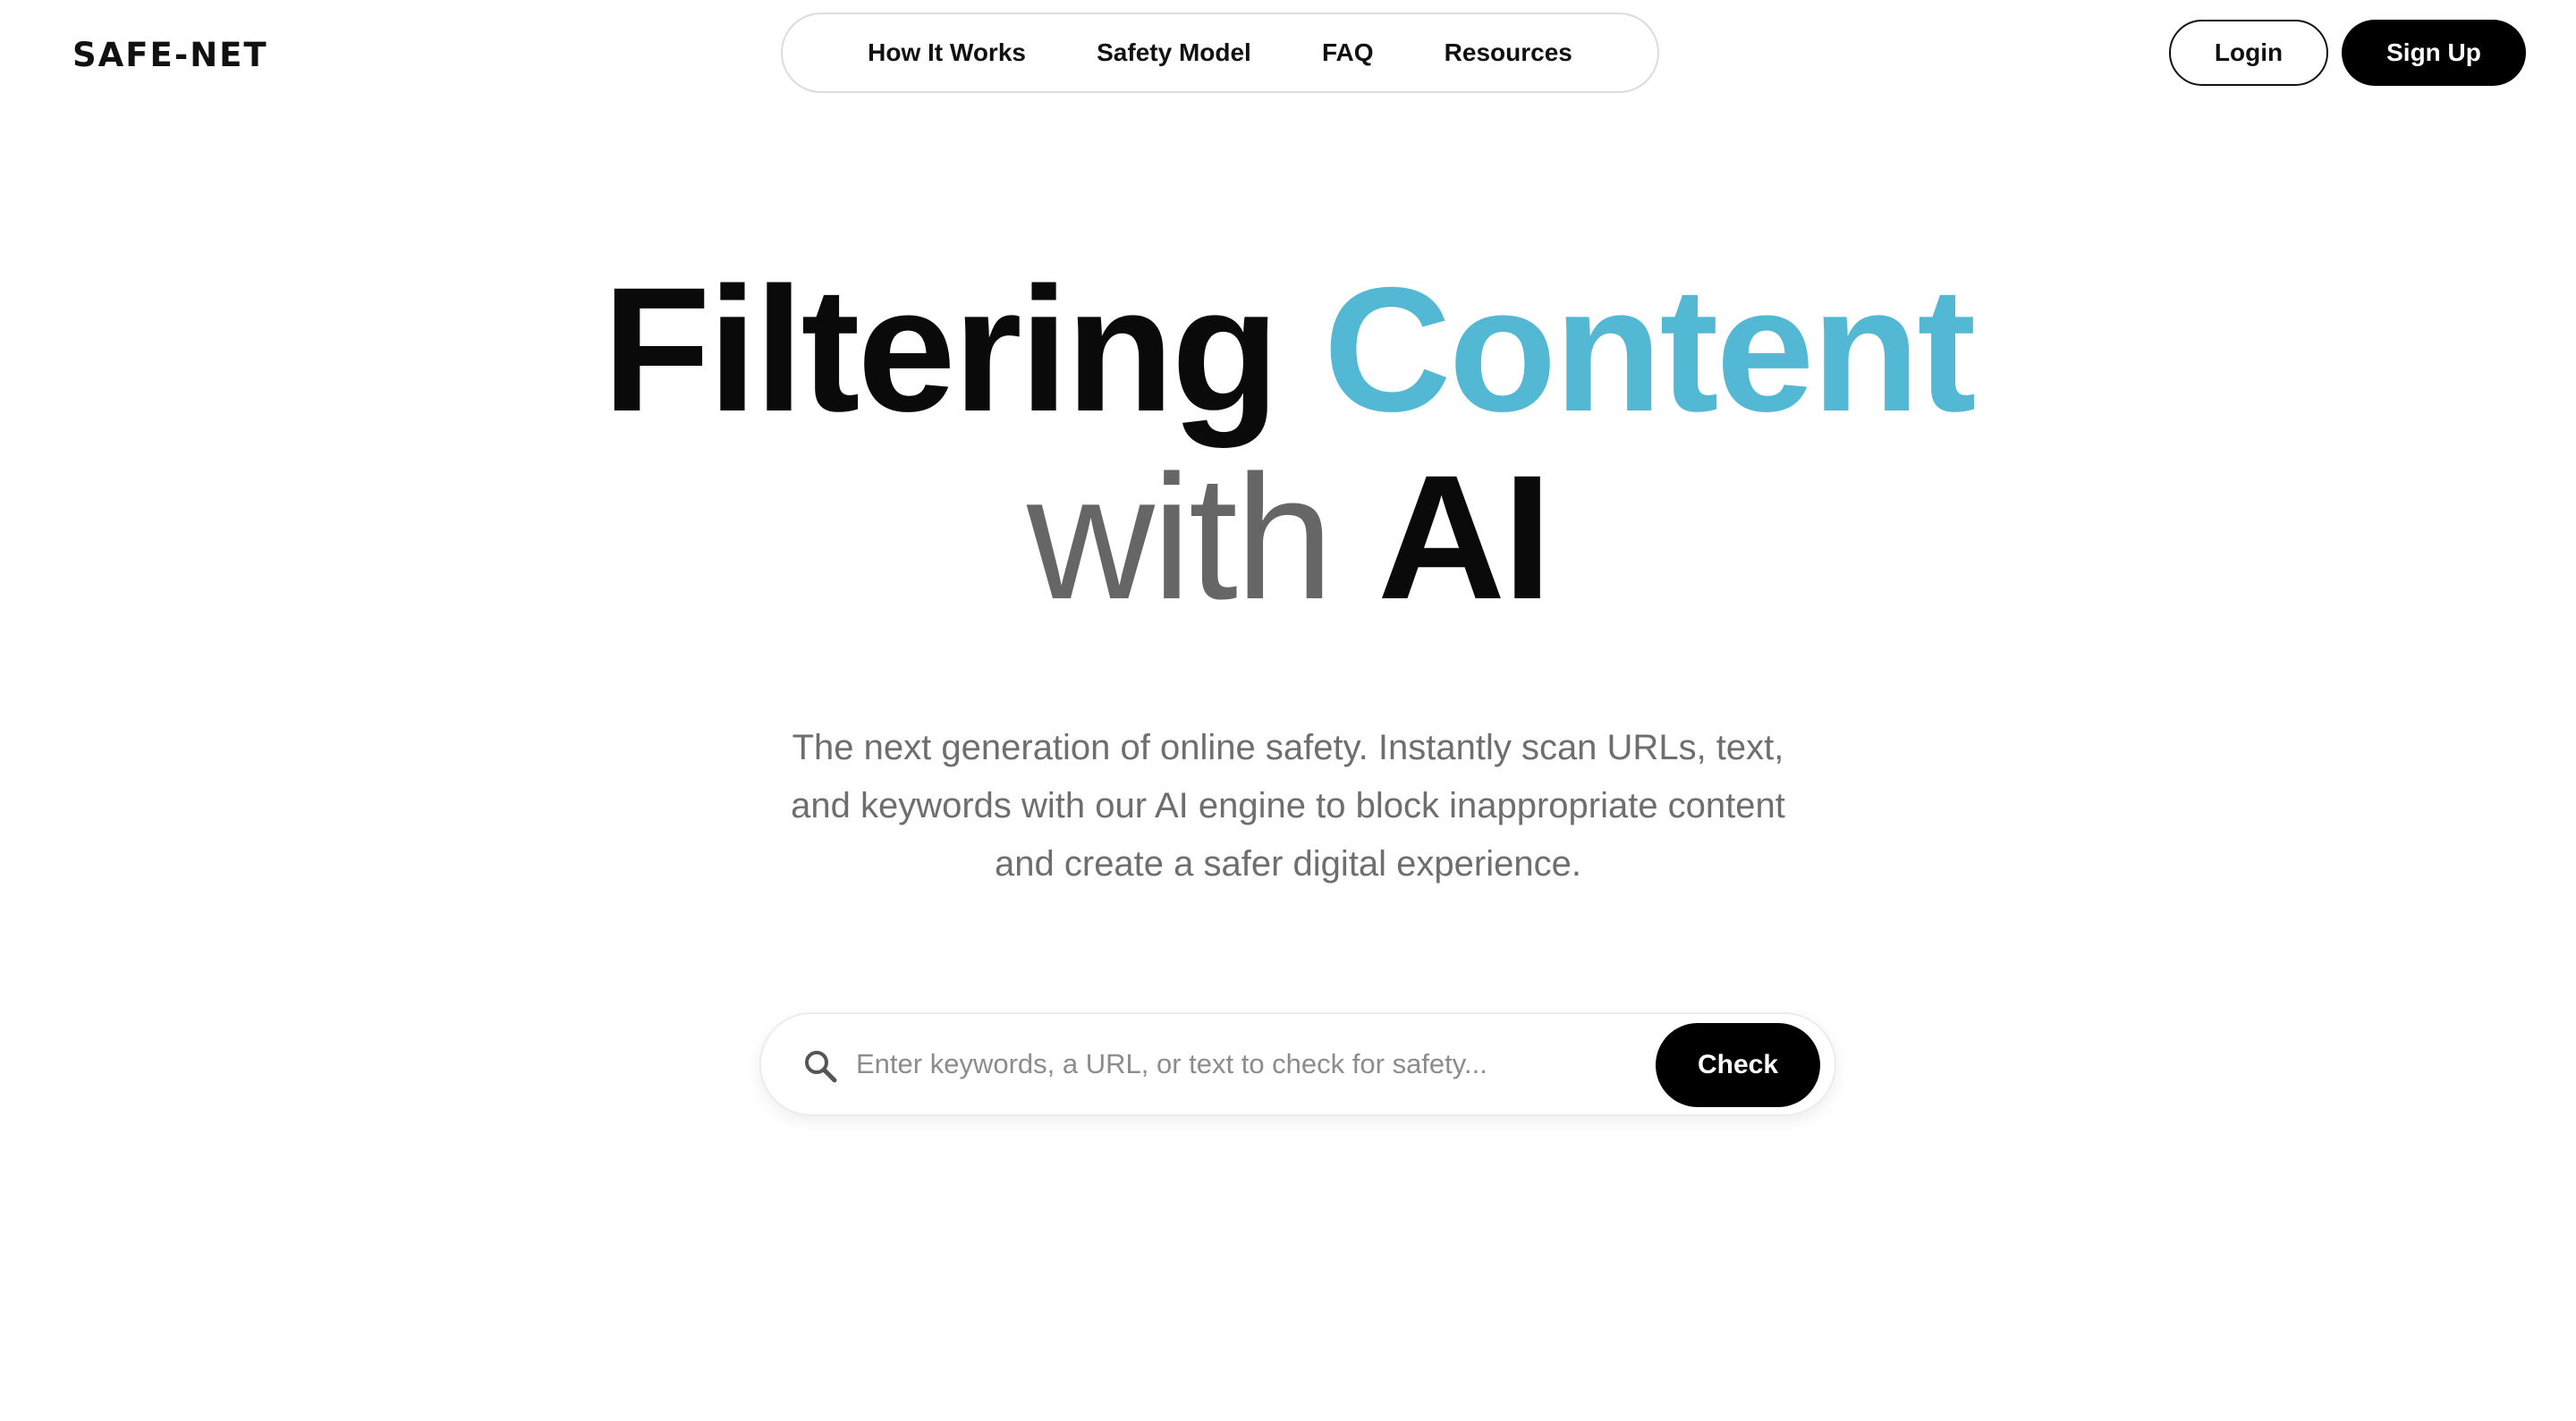  What do you see at coordinates (821, 1067) in the screenshot?
I see `search-icon` at bounding box center [821, 1067].